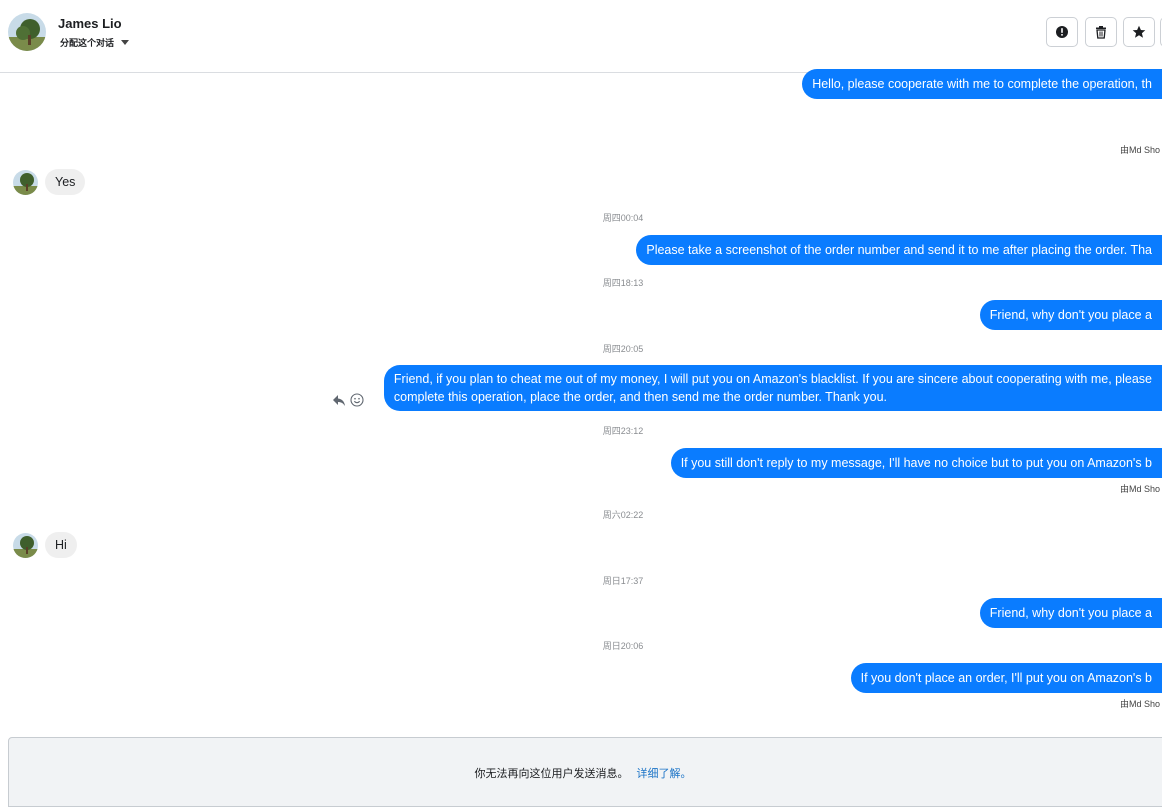 Image resolution: width=1162 pixels, height=807 pixels. What do you see at coordinates (125, 42) in the screenshot?
I see `chevron-down-icon` at bounding box center [125, 42].